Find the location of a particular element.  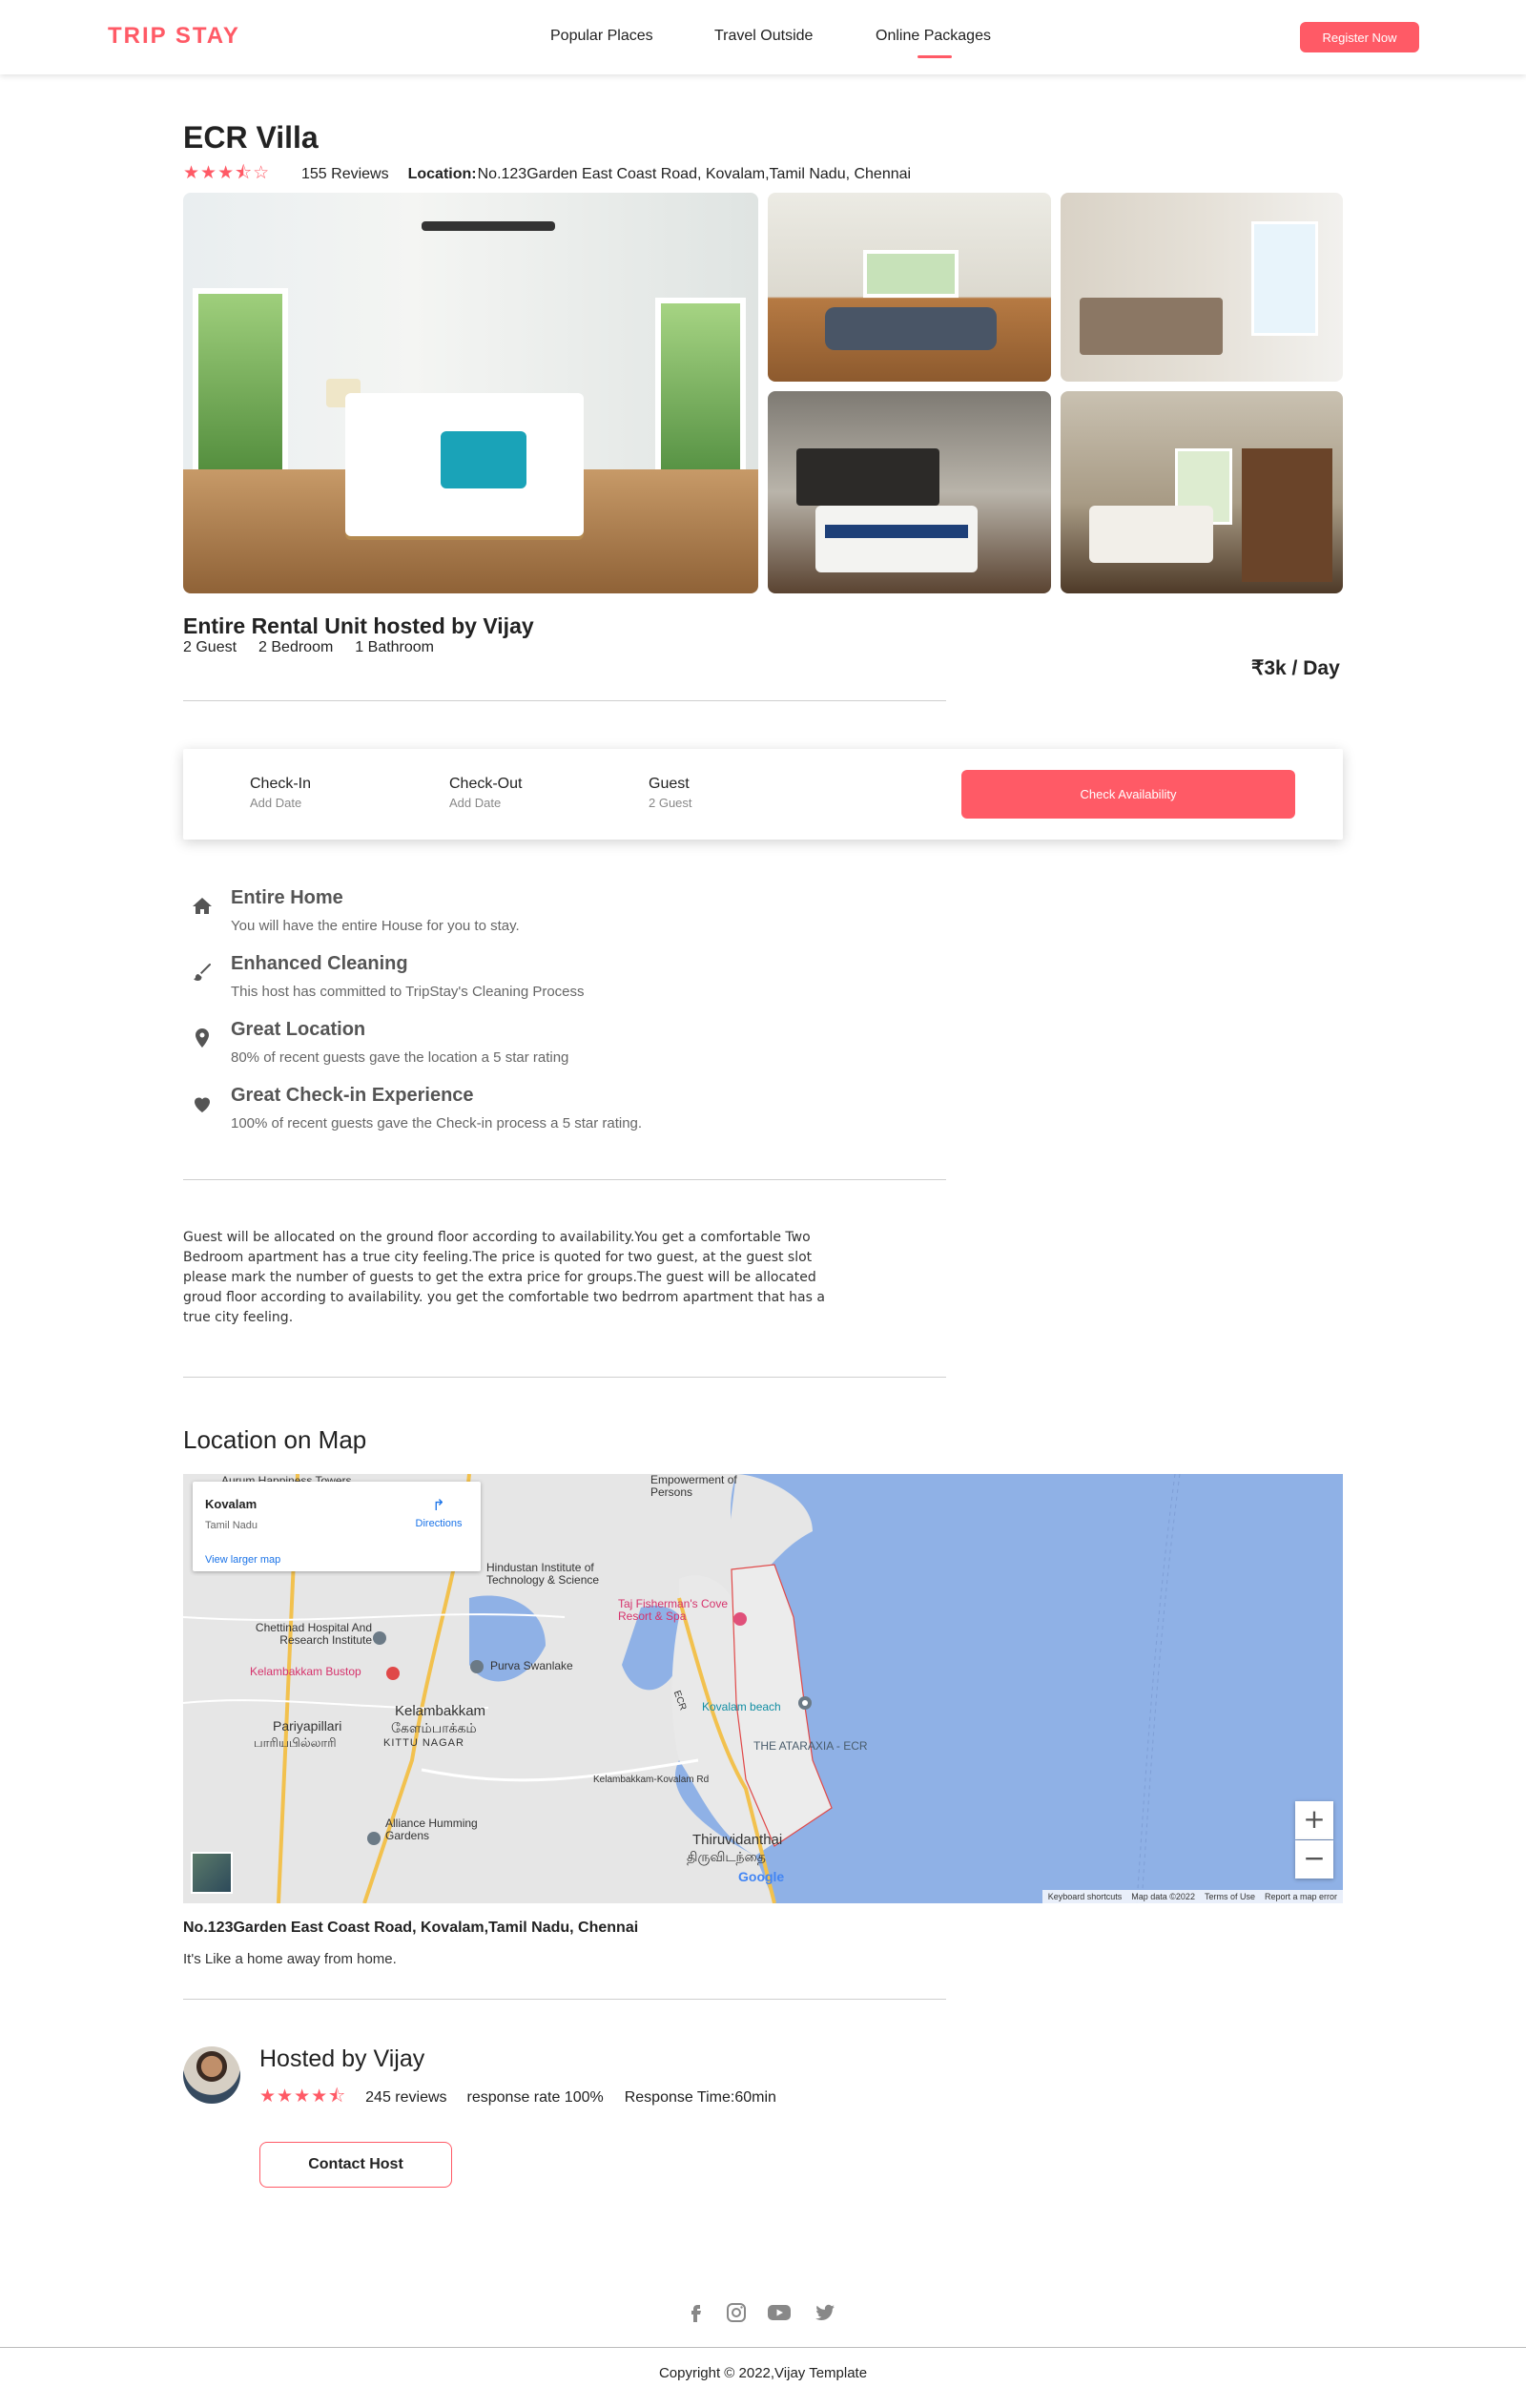

zoom-in-button: + is located at coordinates (1314, 1820).